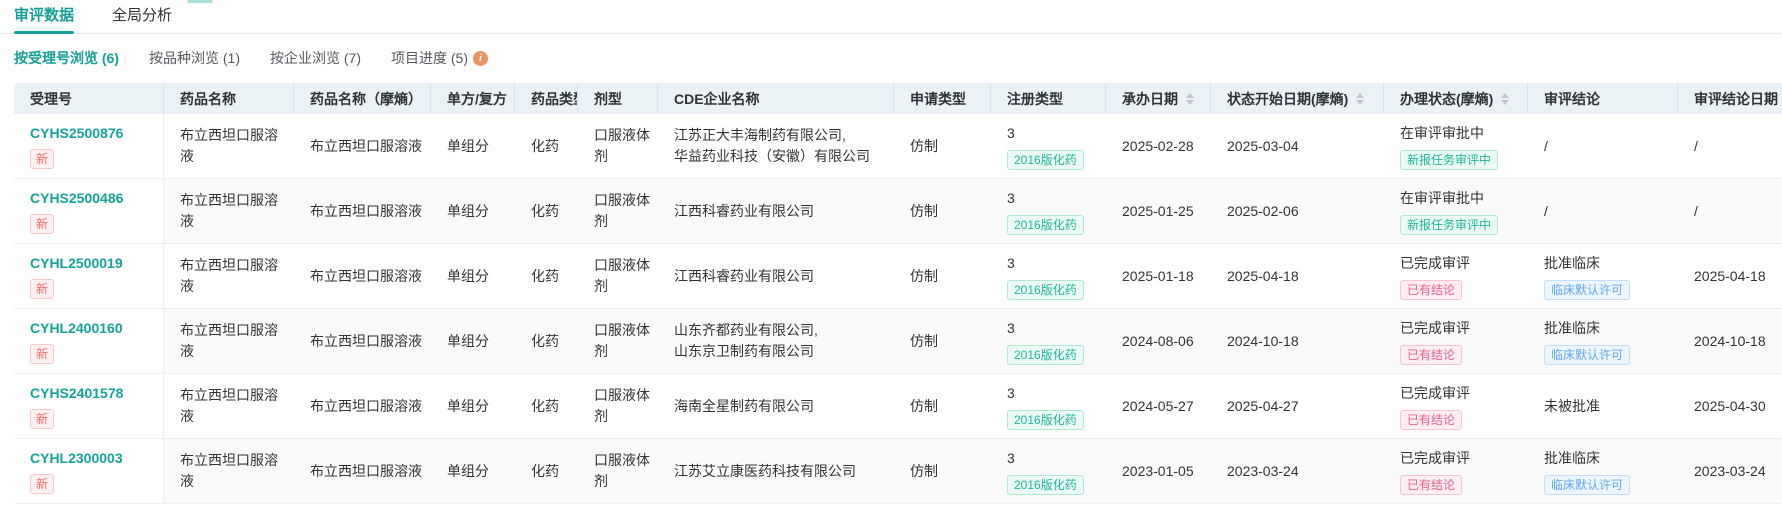  Describe the element at coordinates (44, 17) in the screenshot. I see `tab-审评数据: 审评数据` at that location.